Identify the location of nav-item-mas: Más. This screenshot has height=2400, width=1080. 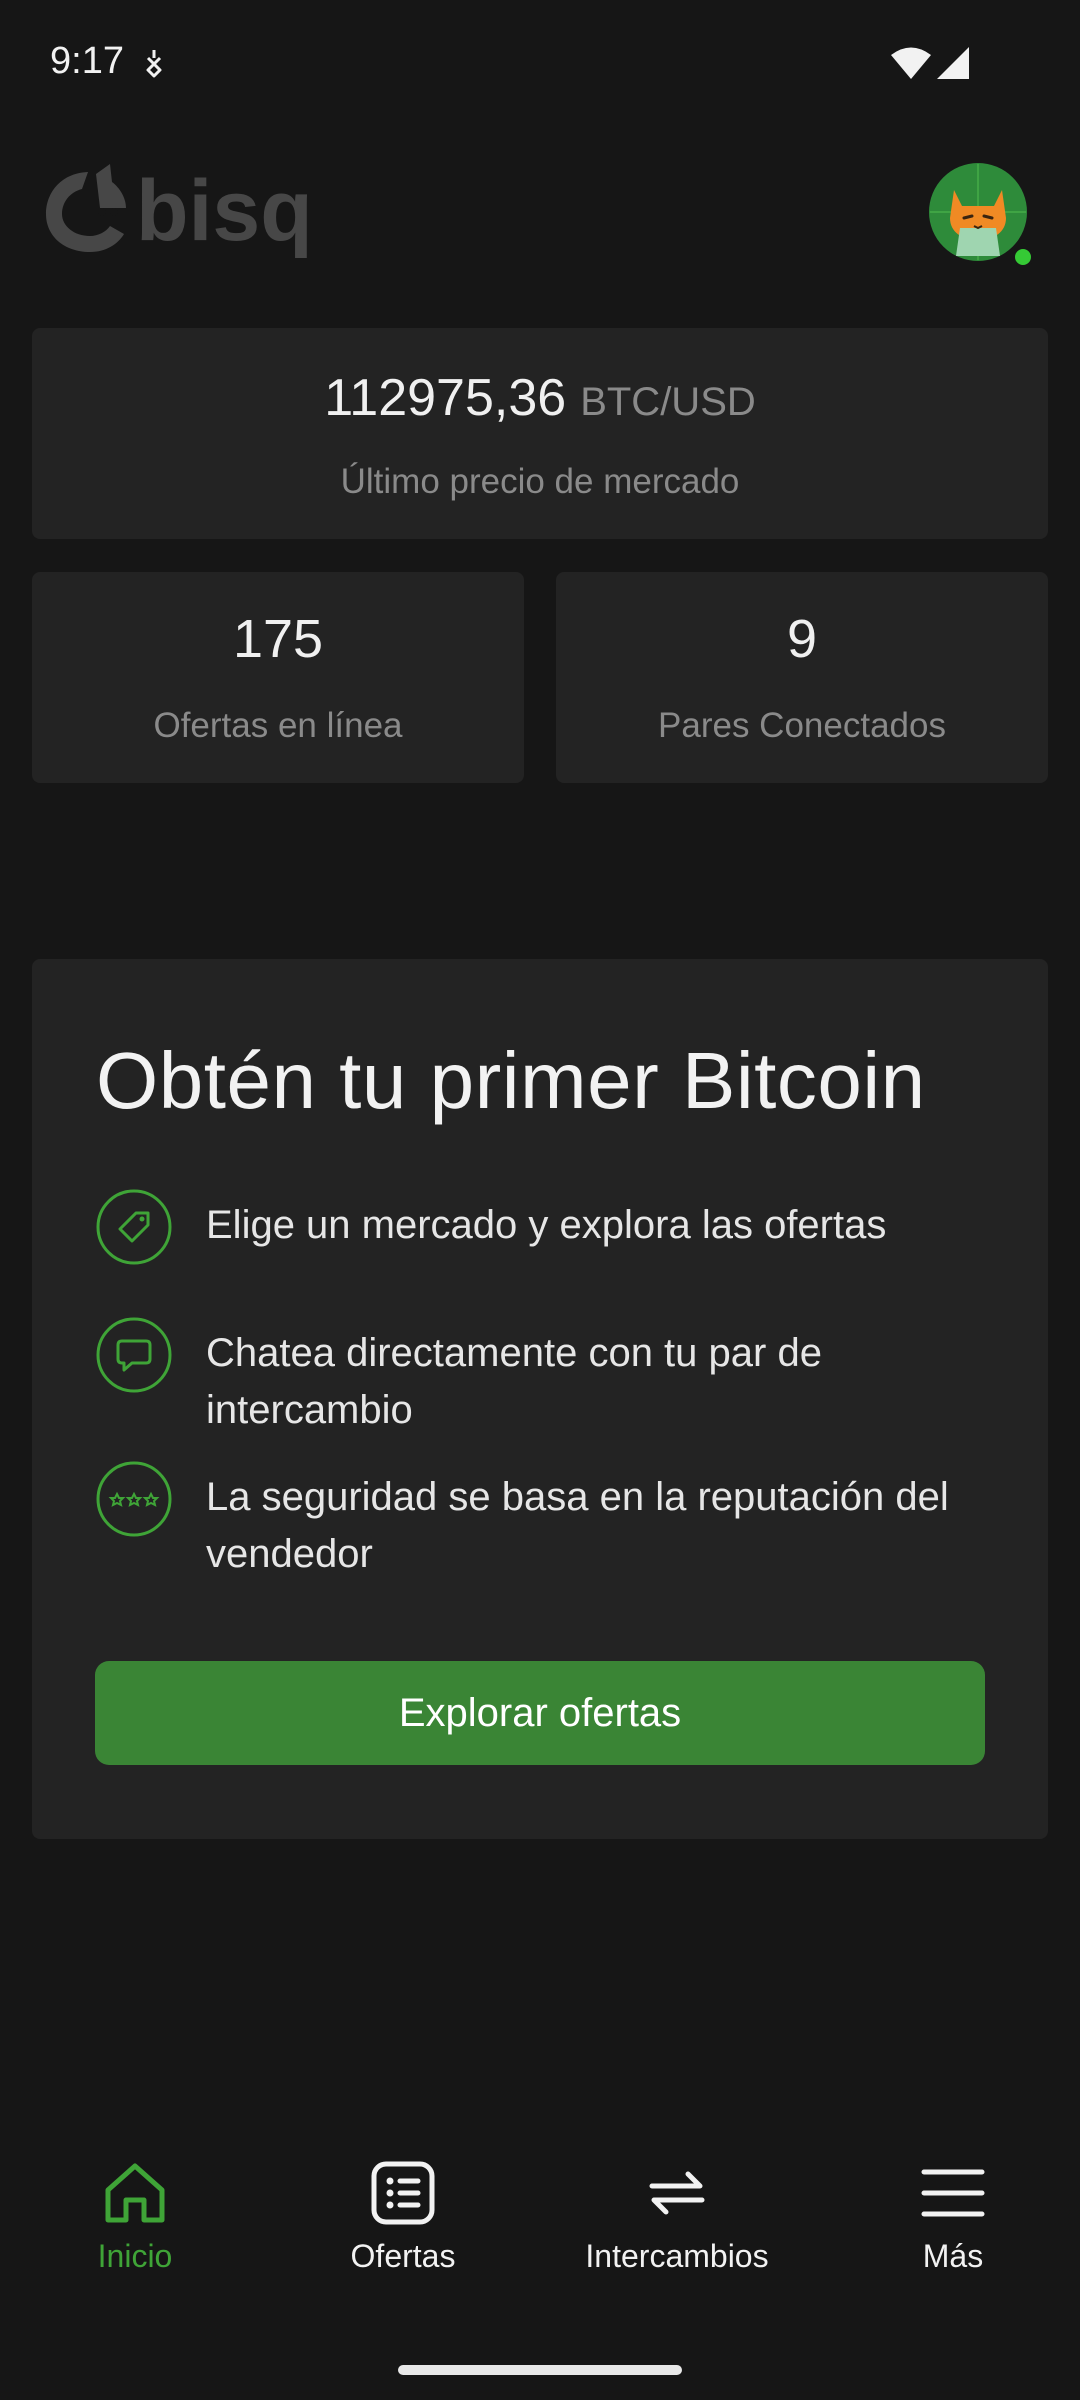
(949, 2215).